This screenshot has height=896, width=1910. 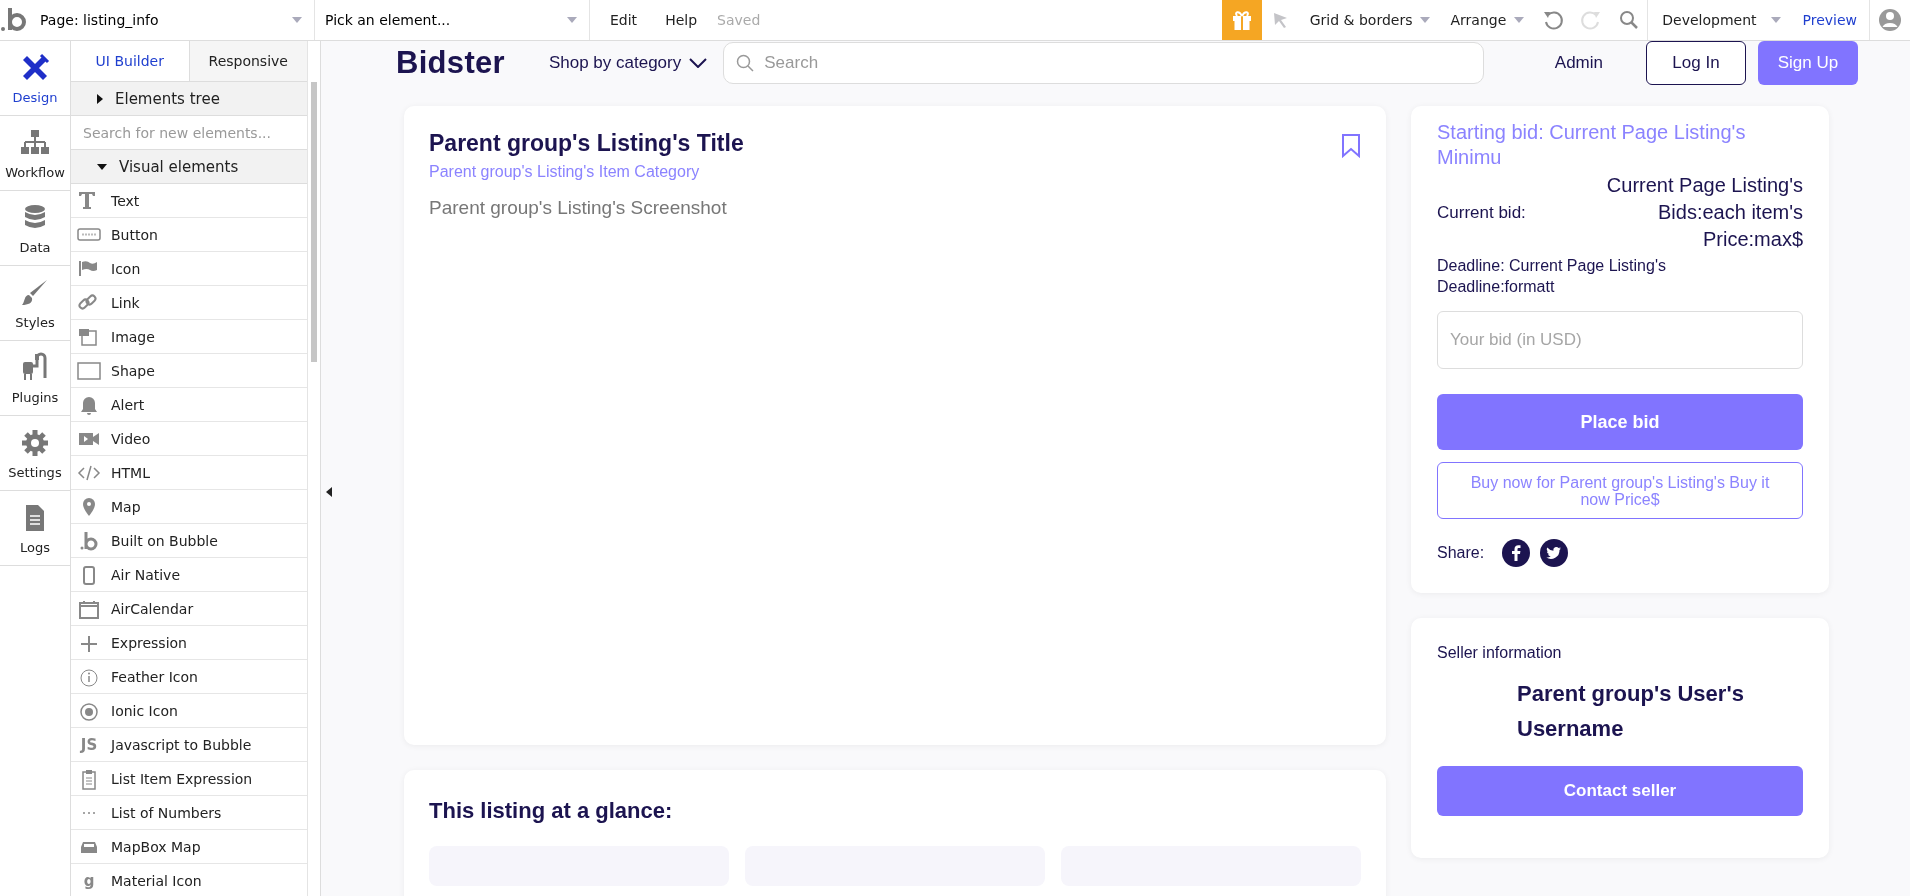 What do you see at coordinates (1578, 63) in the screenshot?
I see `admin-link: Admin` at bounding box center [1578, 63].